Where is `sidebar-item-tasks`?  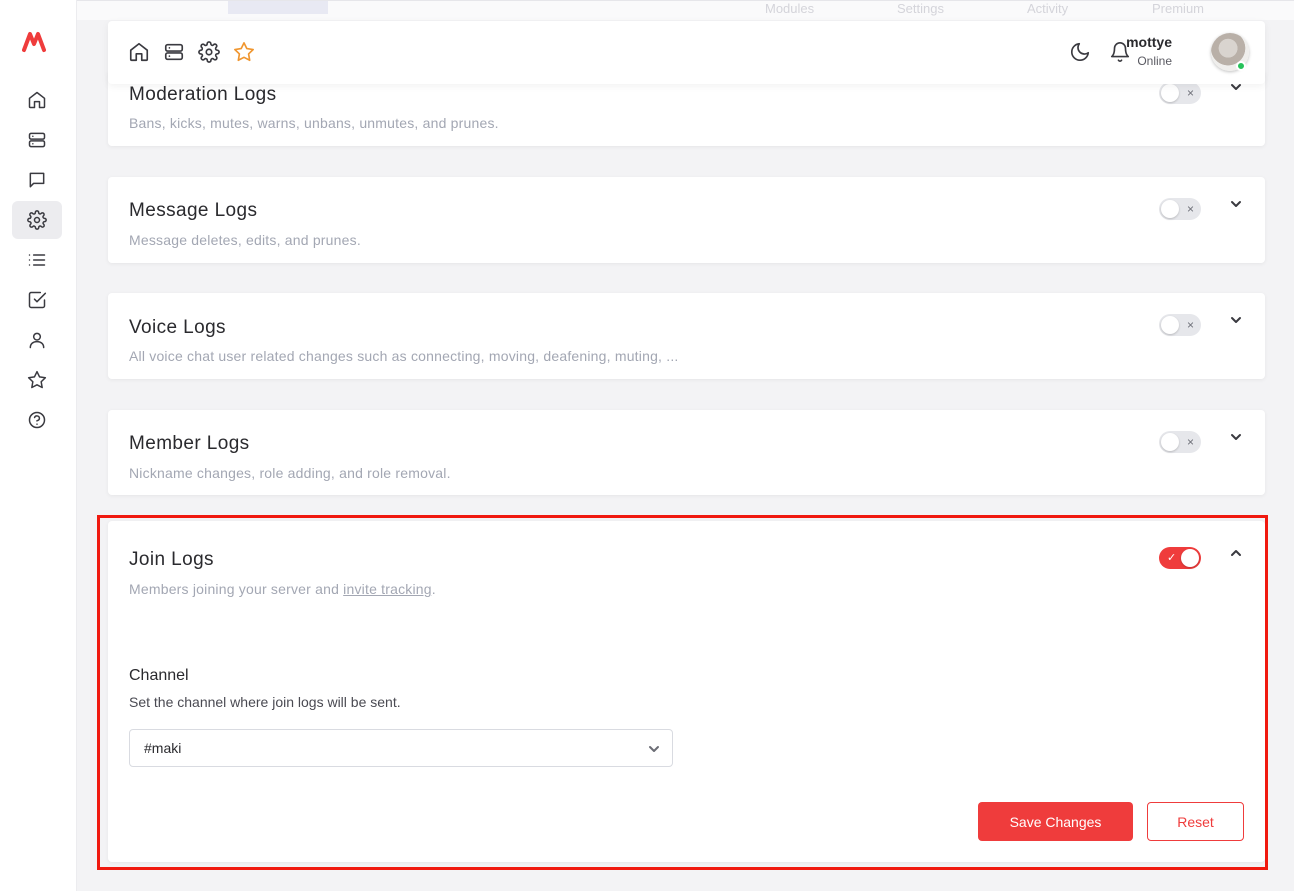 sidebar-item-tasks is located at coordinates (37, 300).